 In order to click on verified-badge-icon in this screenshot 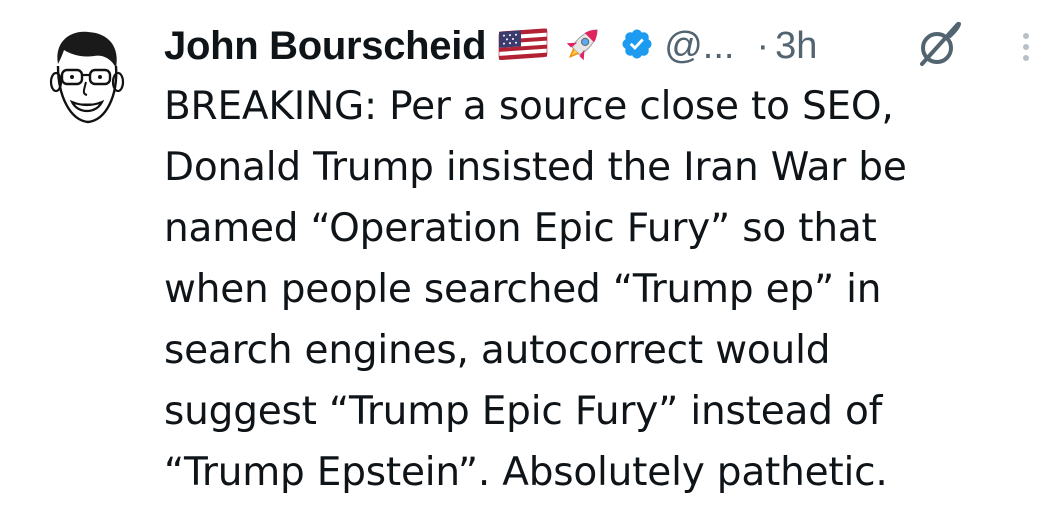, I will do `click(637, 46)`.